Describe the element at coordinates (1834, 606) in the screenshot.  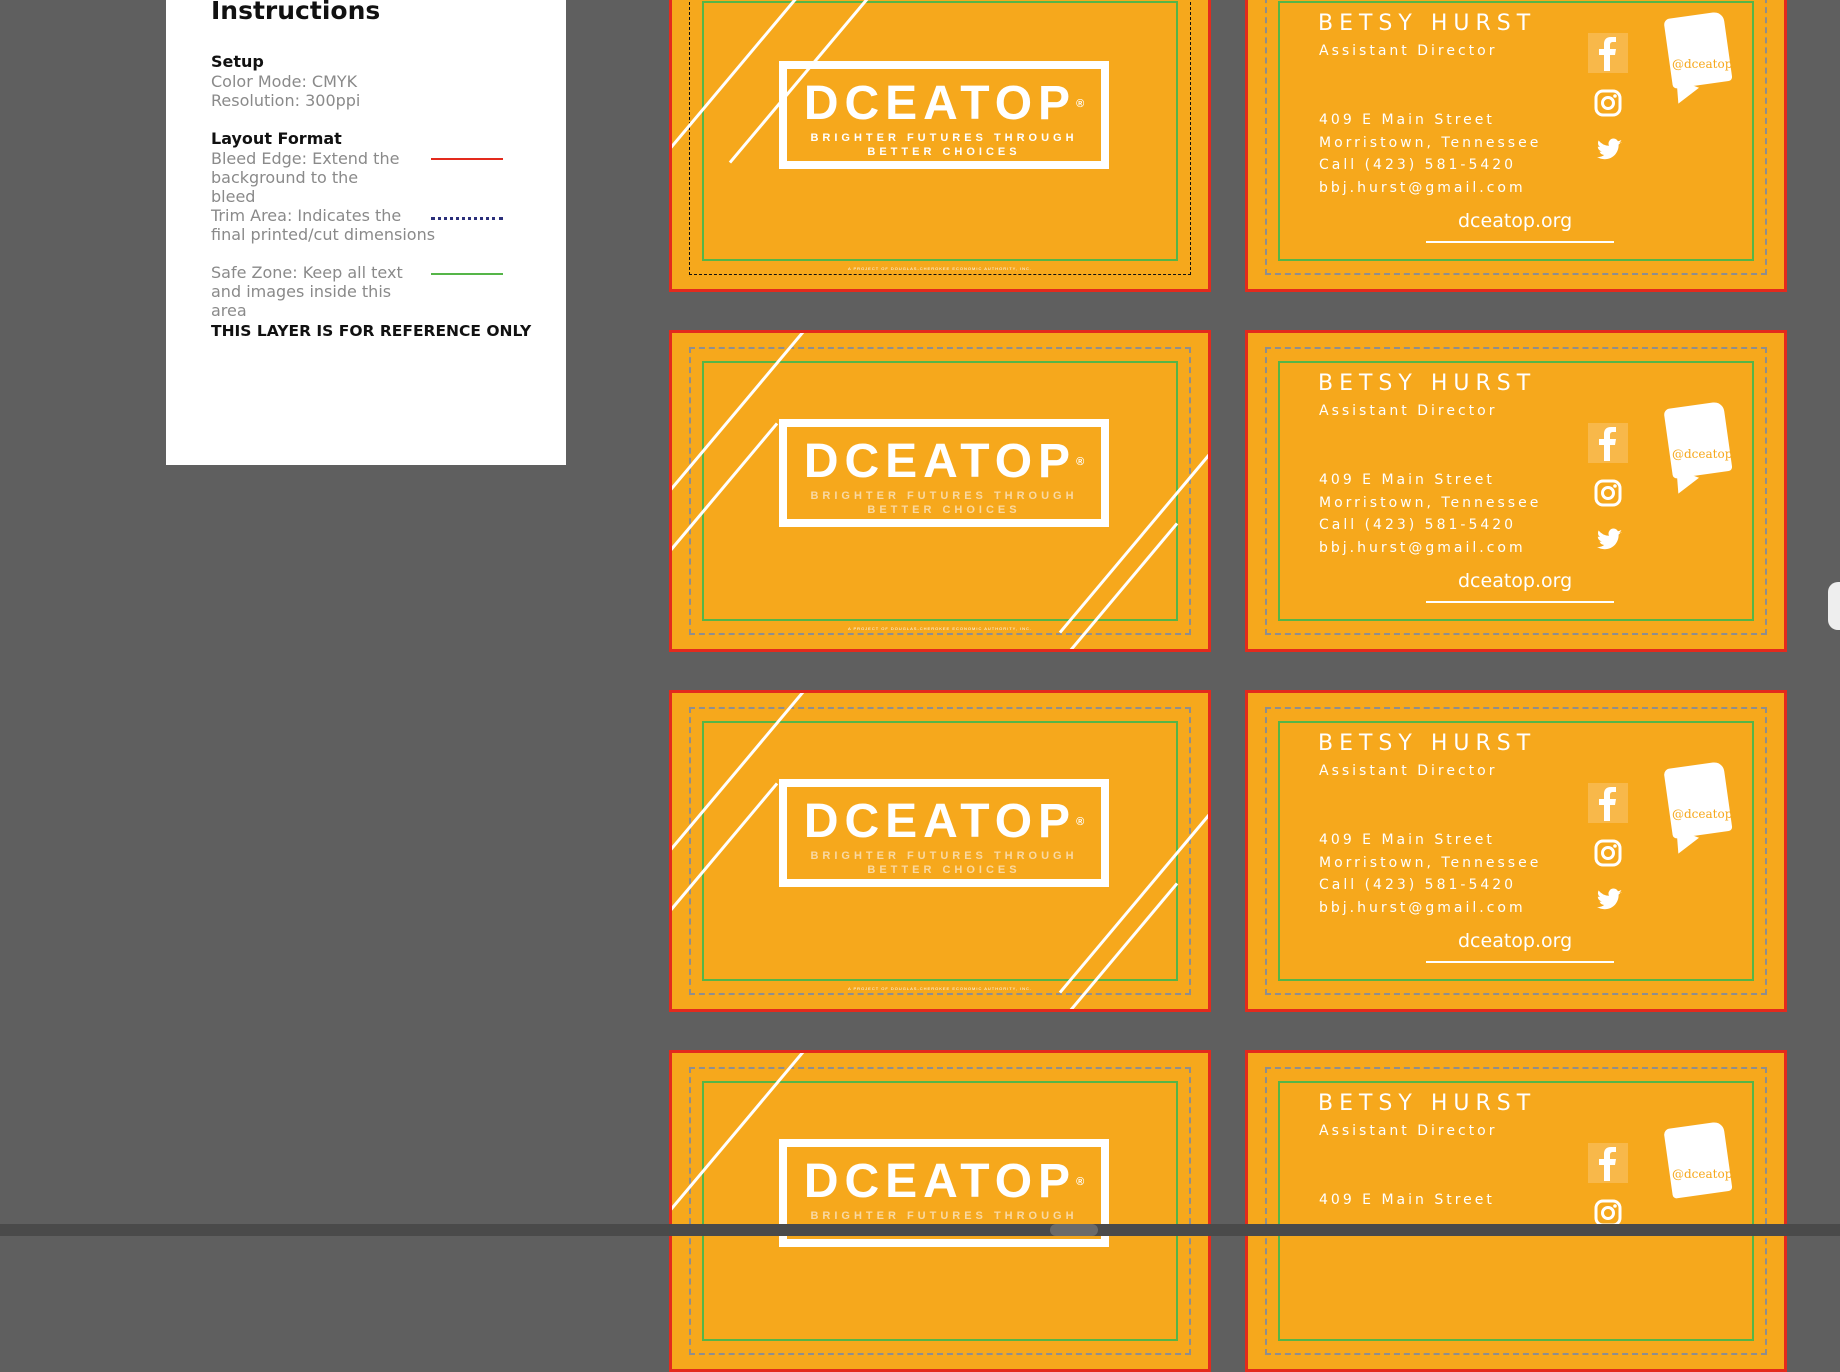
I see `side-scroll-tab` at that location.